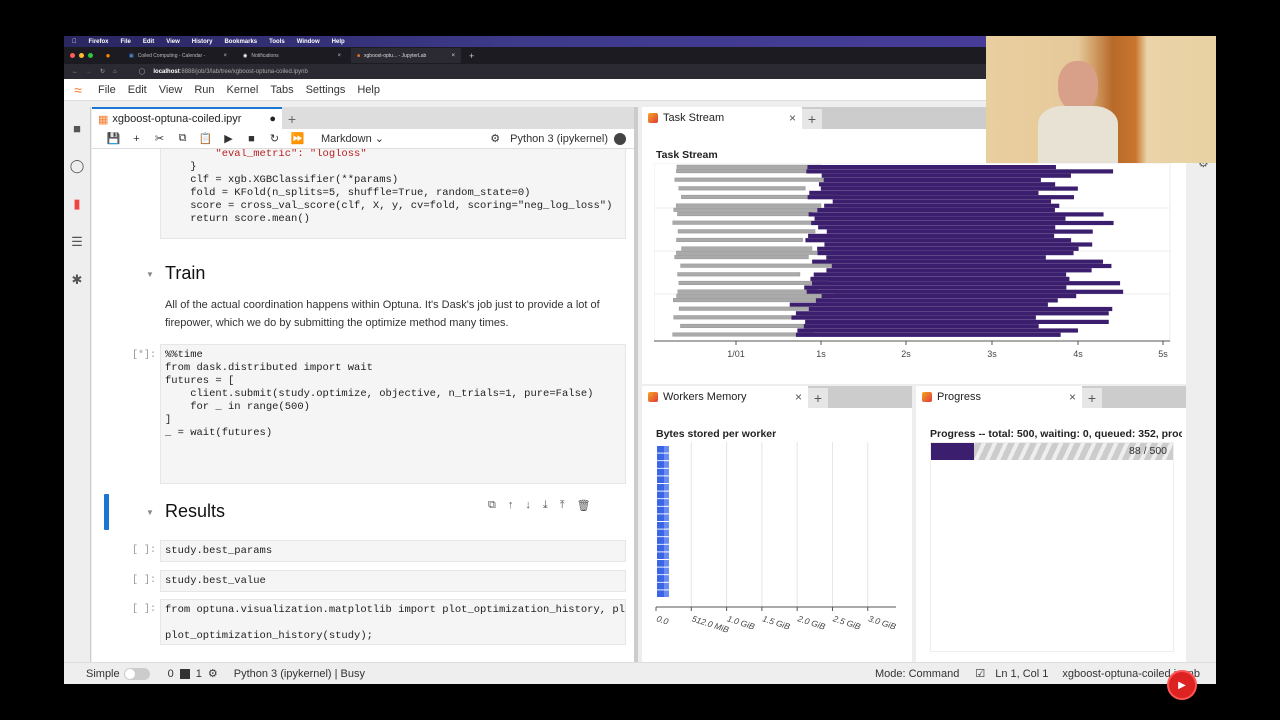 Image resolution: width=1280 pixels, height=720 pixels. What do you see at coordinates (292, 119) in the screenshot?
I see `new-launcher-button: +` at bounding box center [292, 119].